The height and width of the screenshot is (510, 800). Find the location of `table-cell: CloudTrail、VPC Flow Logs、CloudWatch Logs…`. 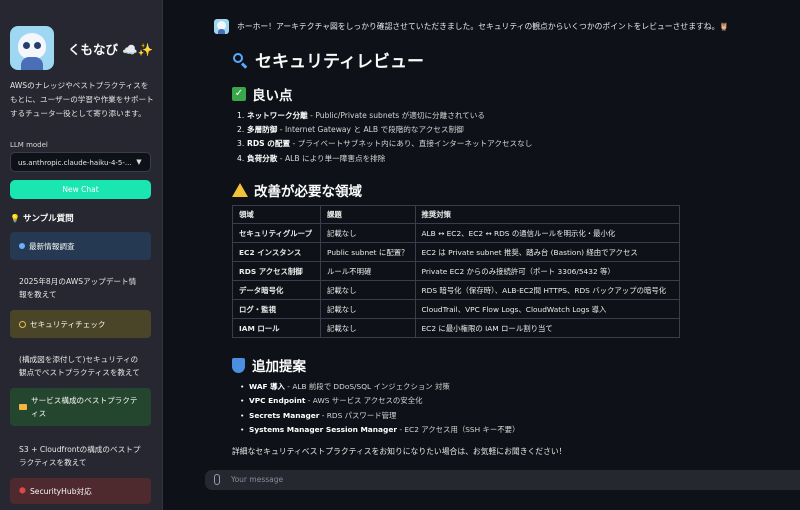

table-cell: CloudTrail、VPC Flow Logs、CloudWatch Logs… is located at coordinates (547, 309).